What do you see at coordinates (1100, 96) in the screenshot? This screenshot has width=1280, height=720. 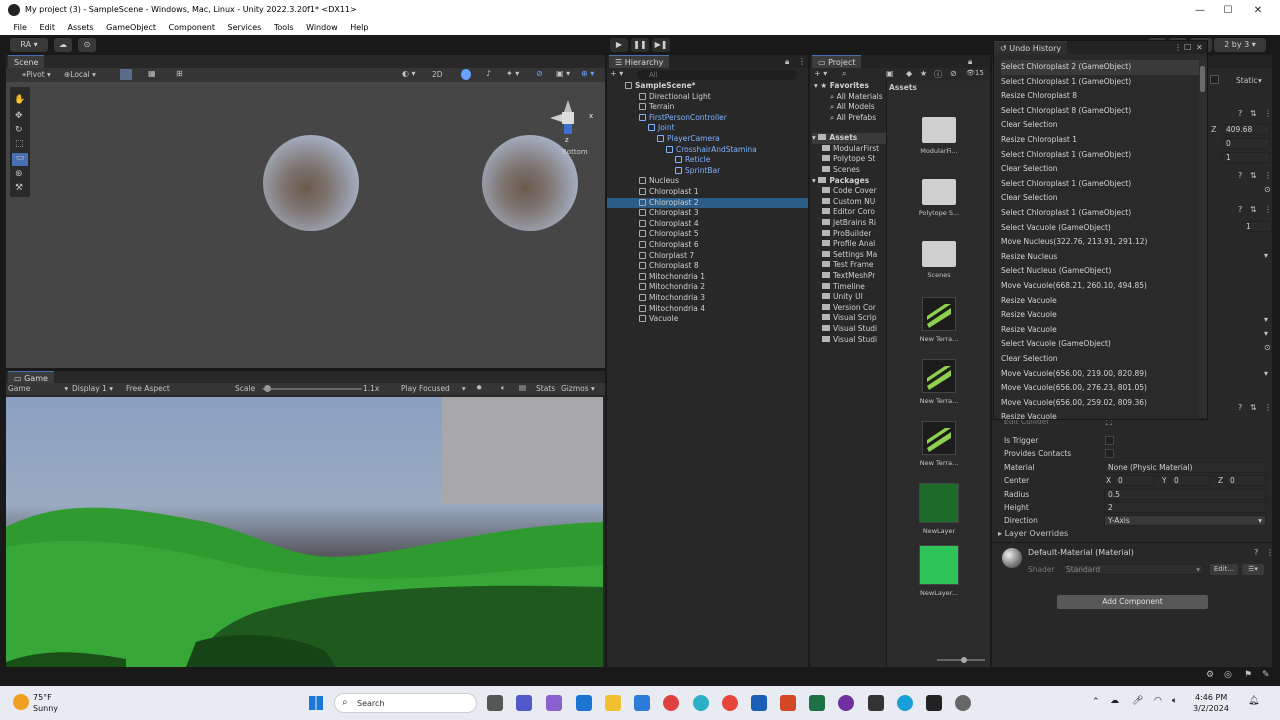 I see `undo-history-item: Resize Chloroplast 8` at bounding box center [1100, 96].